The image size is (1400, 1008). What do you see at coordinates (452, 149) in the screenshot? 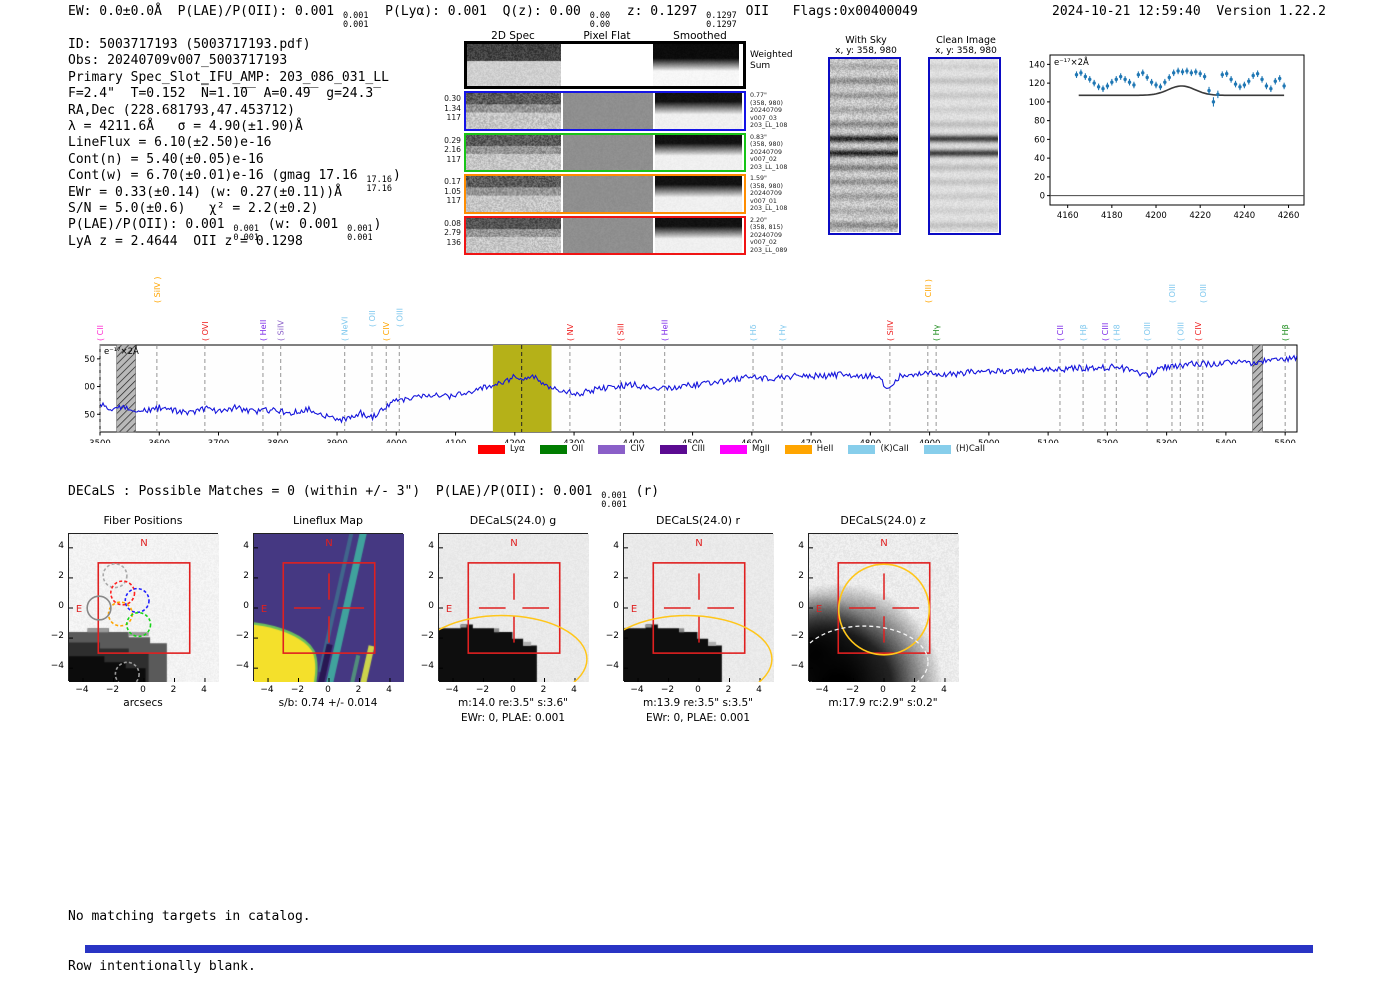
I see `fiber-row-left-labels: 0.29 2.16 117` at bounding box center [452, 149].